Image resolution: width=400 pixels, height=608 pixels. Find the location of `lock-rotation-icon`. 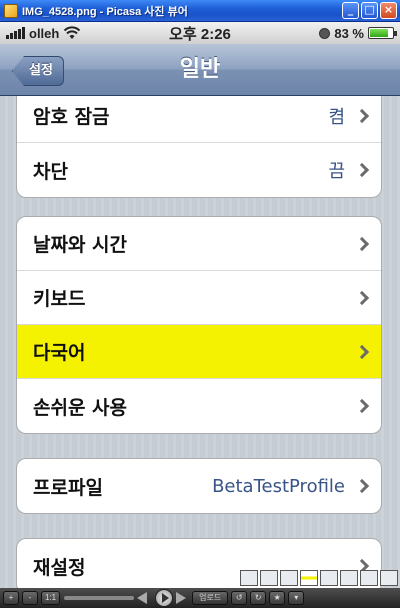

lock-rotation-icon is located at coordinates (325, 33).